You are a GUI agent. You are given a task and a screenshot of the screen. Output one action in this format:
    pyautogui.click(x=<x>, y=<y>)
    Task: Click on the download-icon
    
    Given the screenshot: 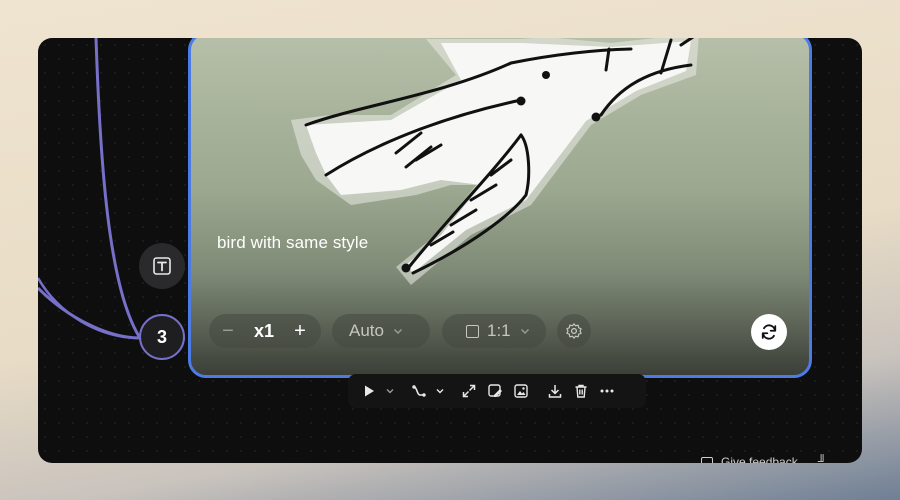 What is the action you would take?
    pyautogui.click(x=555, y=391)
    